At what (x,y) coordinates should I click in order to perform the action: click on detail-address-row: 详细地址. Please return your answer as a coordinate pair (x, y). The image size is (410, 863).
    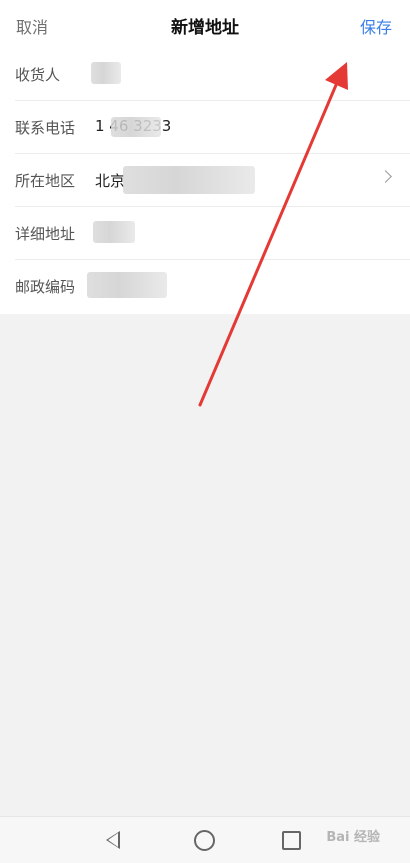
    Looking at the image, I should click on (212, 233).